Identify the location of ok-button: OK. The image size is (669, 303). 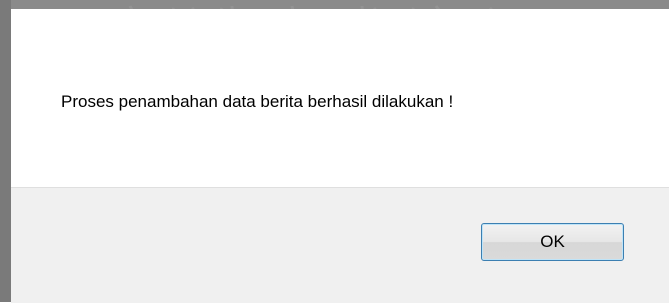
(552, 242).